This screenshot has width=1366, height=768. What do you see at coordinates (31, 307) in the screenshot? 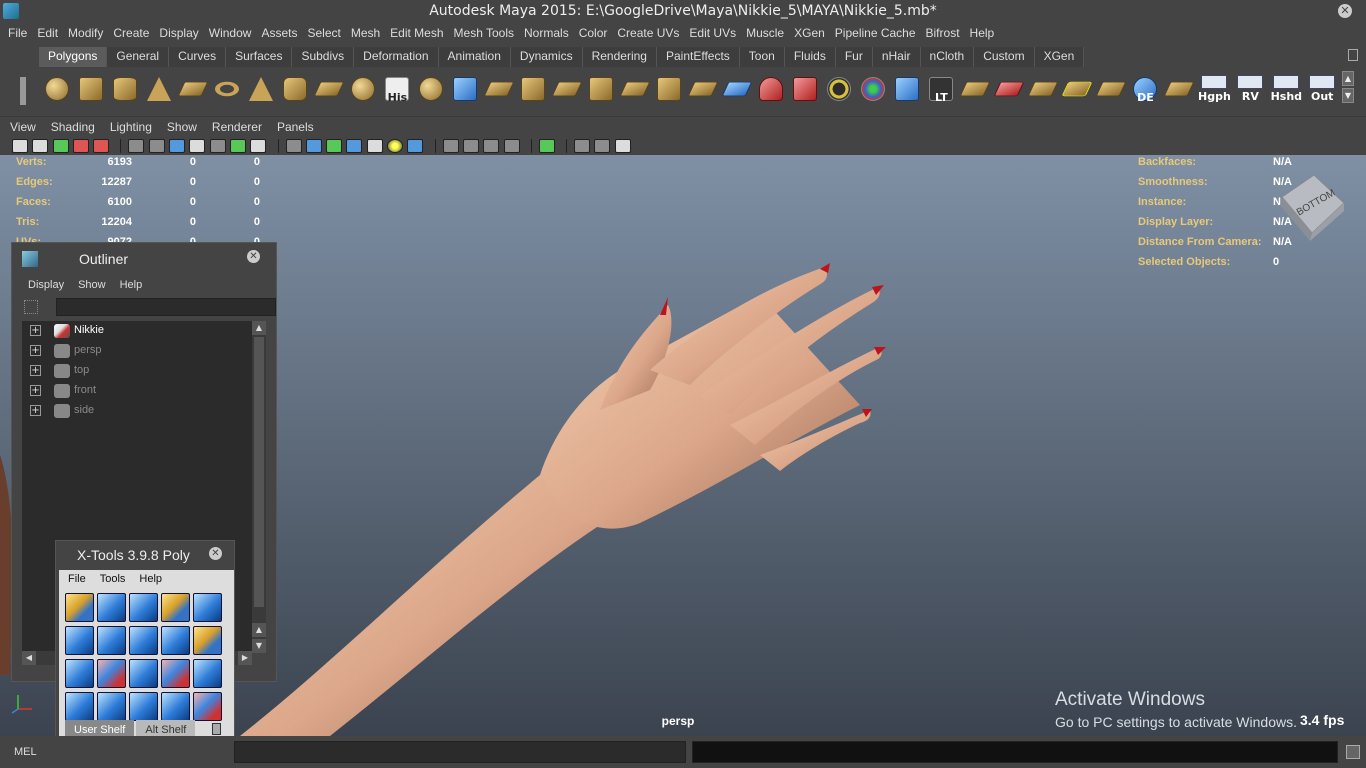
I see `filter-options-icon` at bounding box center [31, 307].